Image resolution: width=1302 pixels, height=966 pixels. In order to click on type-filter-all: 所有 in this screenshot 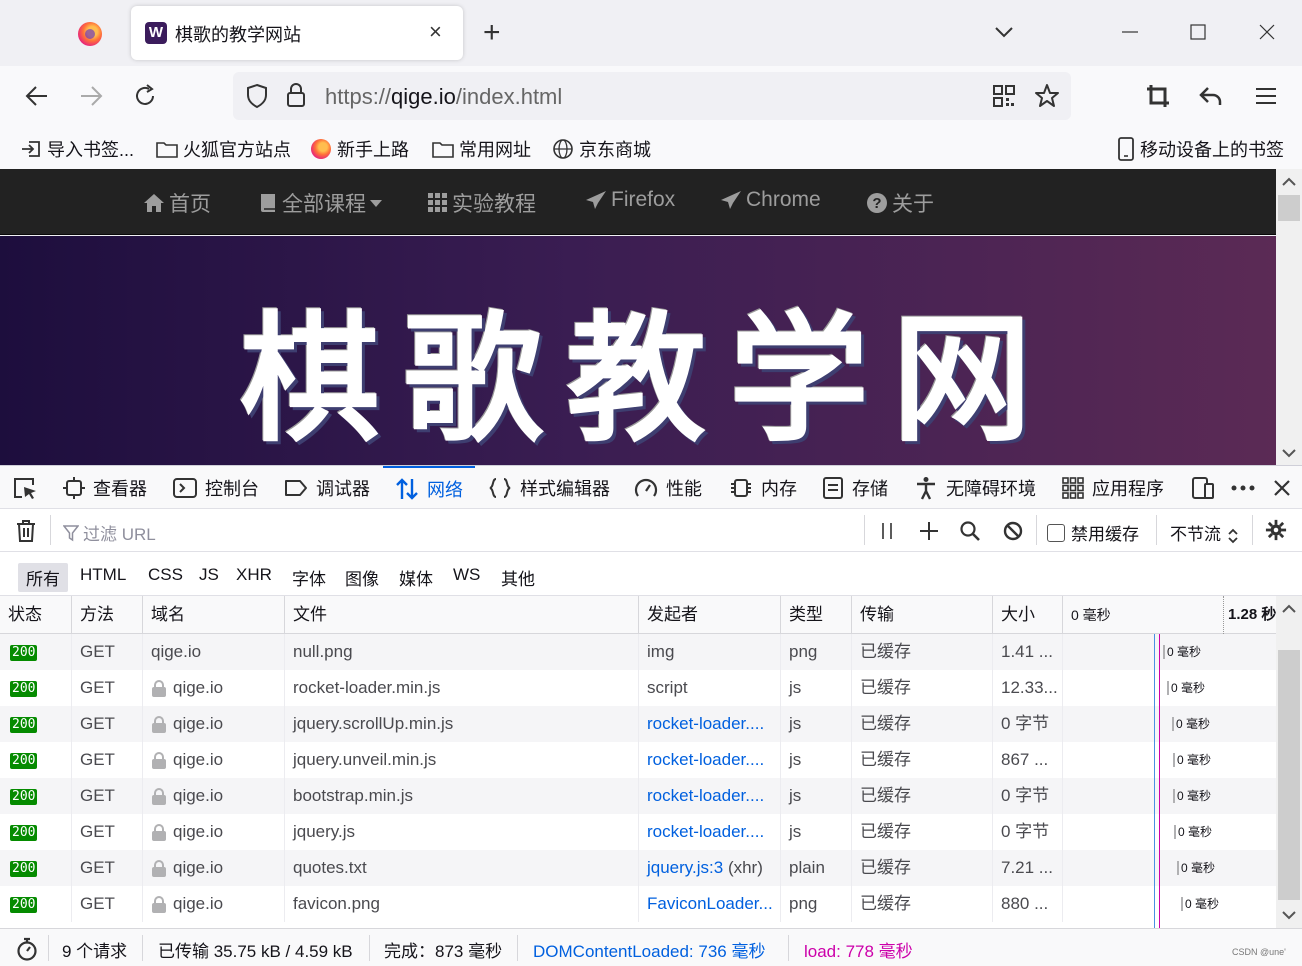, I will do `click(43, 577)`.